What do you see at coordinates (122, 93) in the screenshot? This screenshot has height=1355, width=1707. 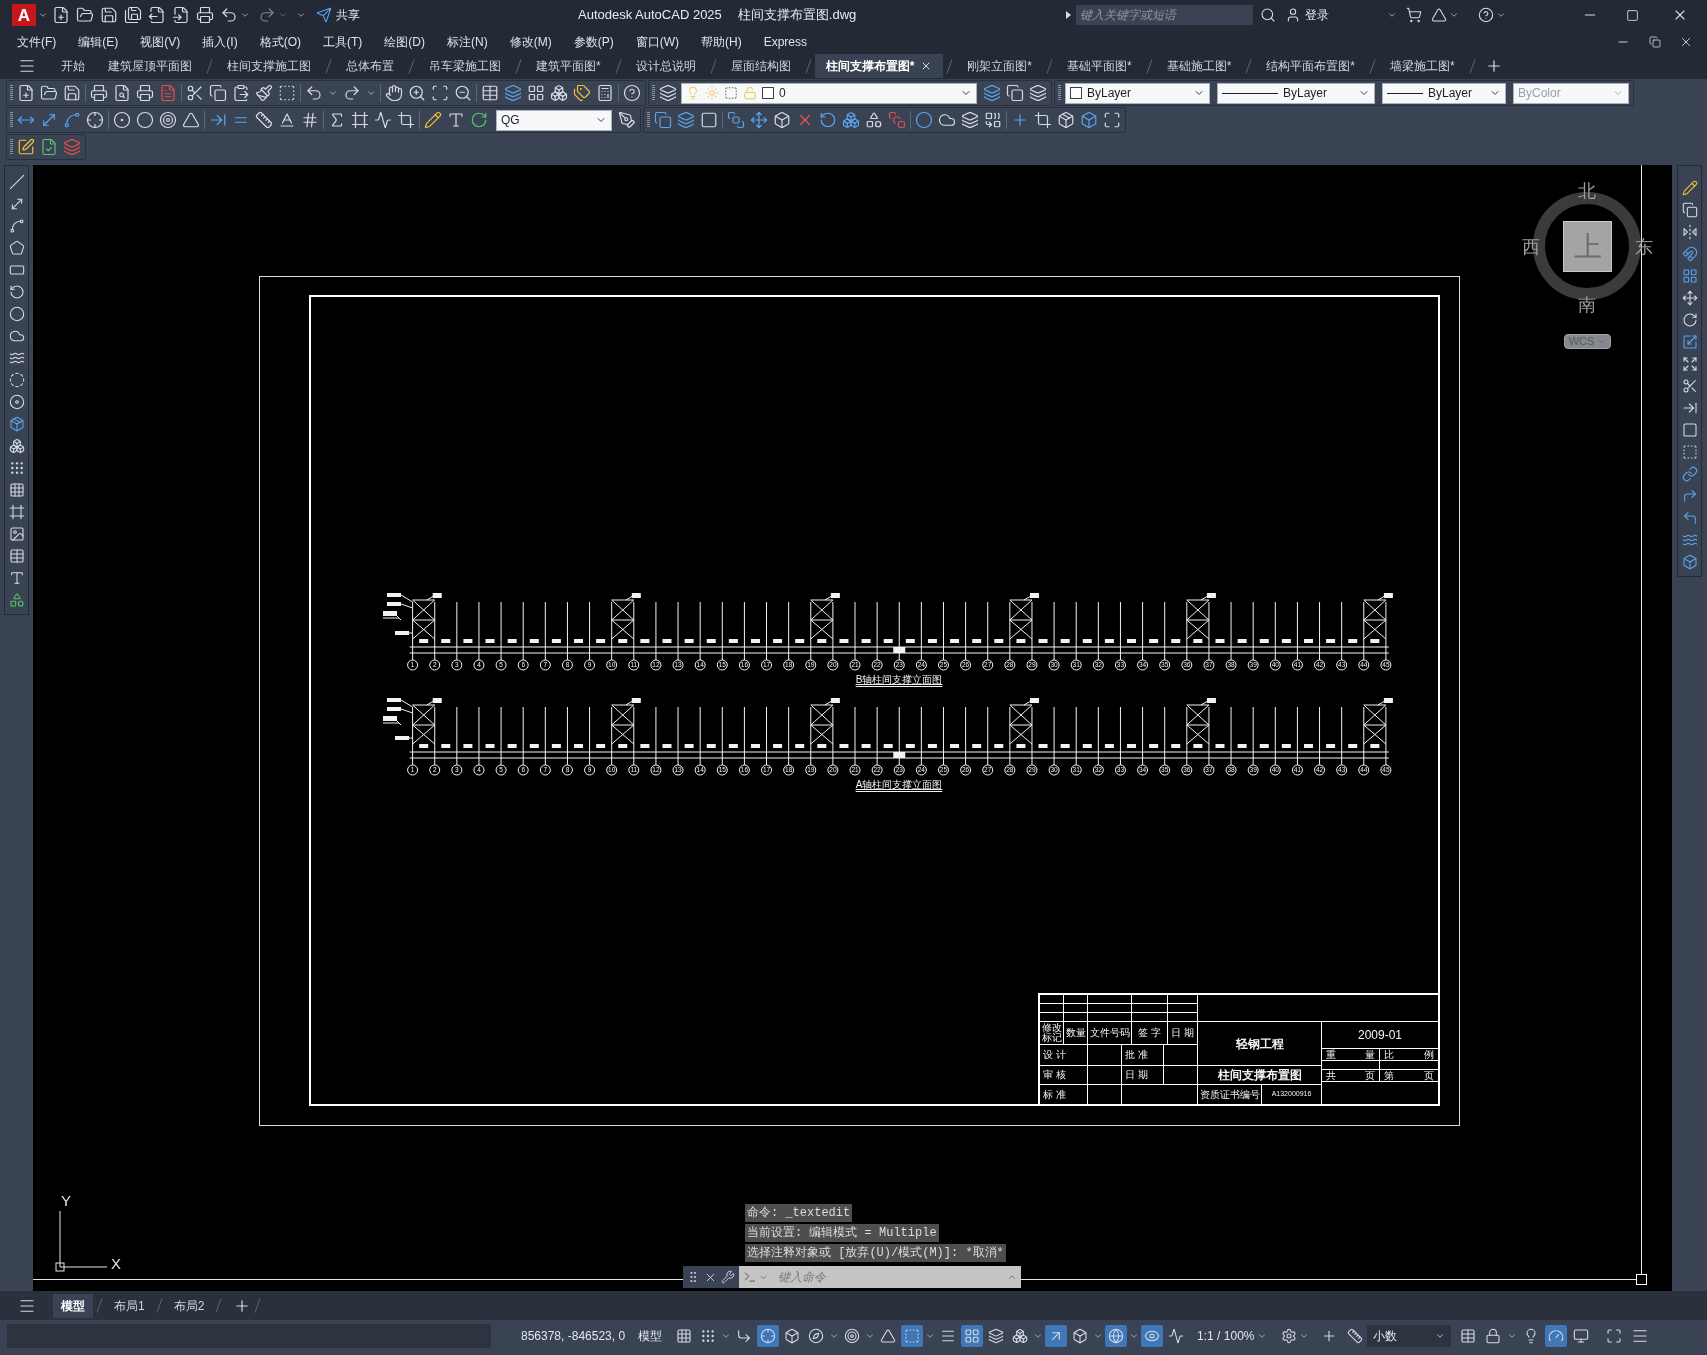 I see `file-search-icon` at bounding box center [122, 93].